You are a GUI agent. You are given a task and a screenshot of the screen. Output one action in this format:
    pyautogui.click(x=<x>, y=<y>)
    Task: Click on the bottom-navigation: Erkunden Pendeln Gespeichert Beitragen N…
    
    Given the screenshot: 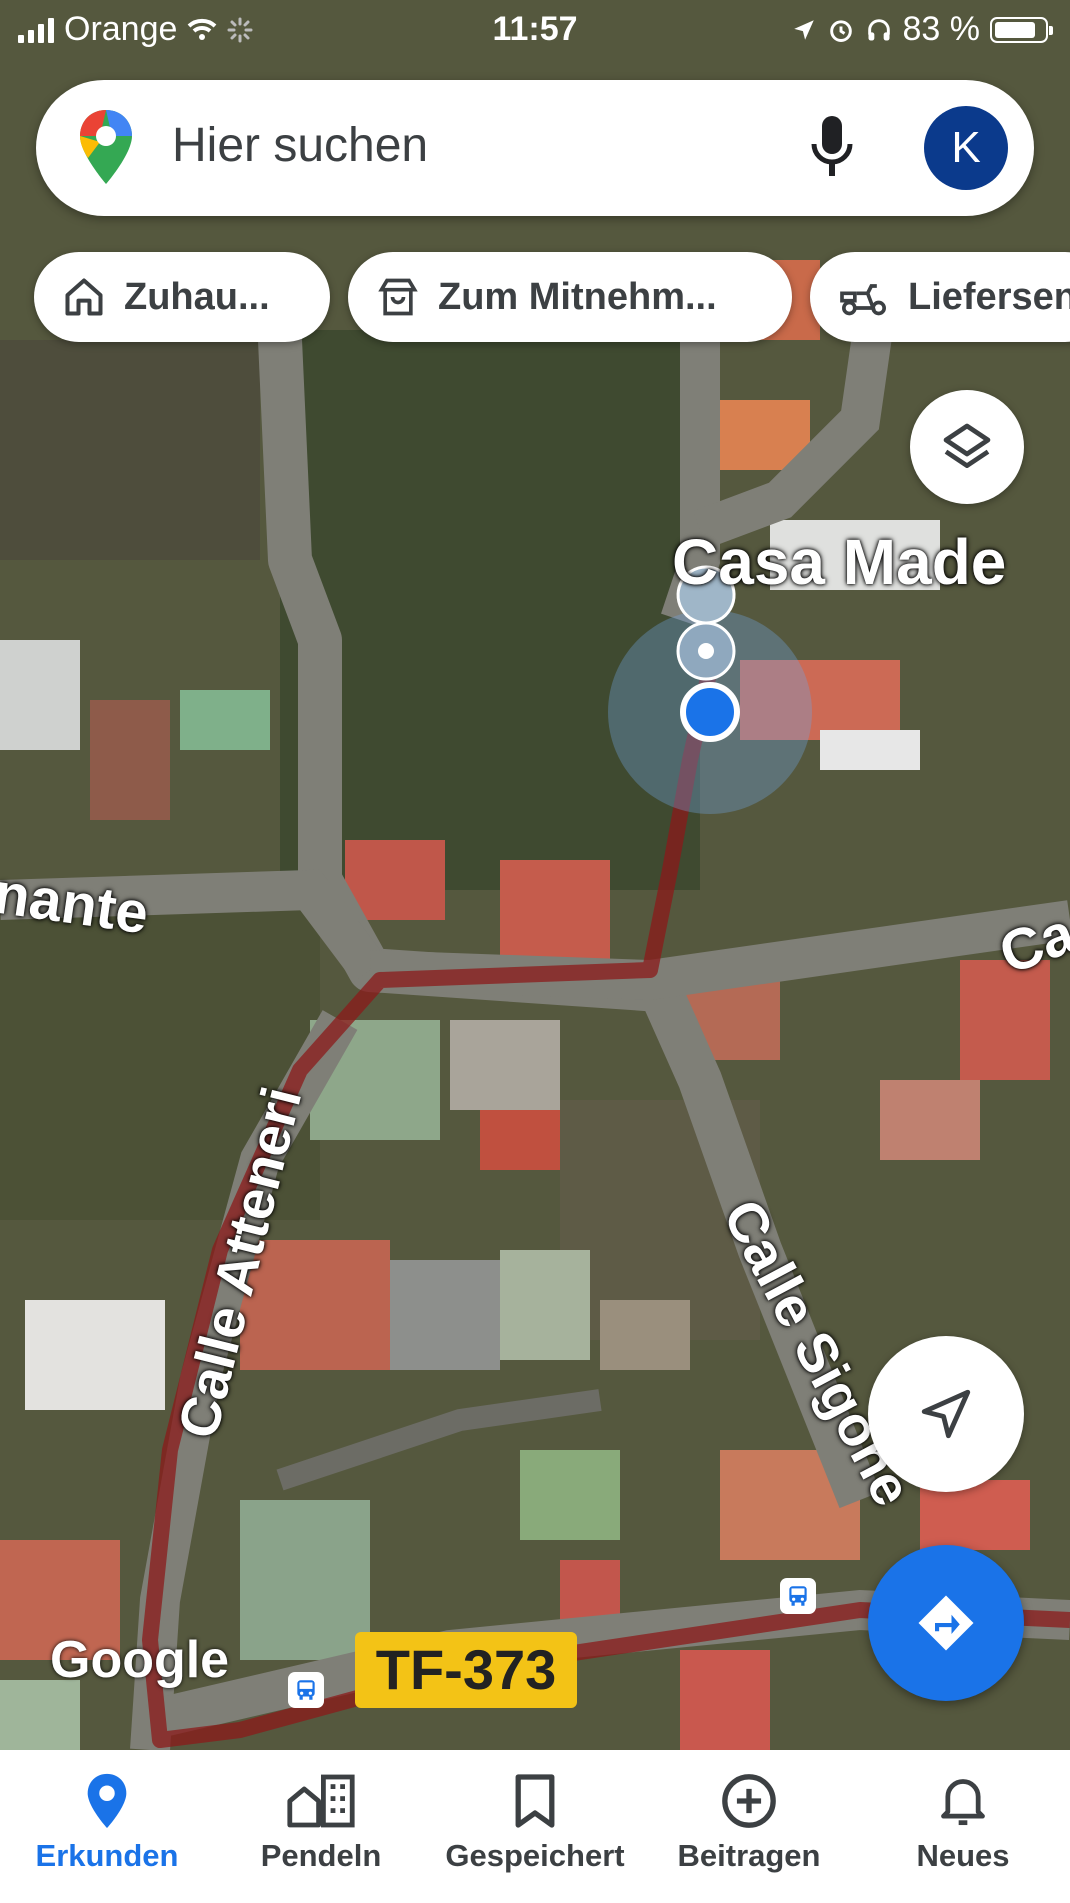 What is the action you would take?
    pyautogui.click(x=535, y=1826)
    